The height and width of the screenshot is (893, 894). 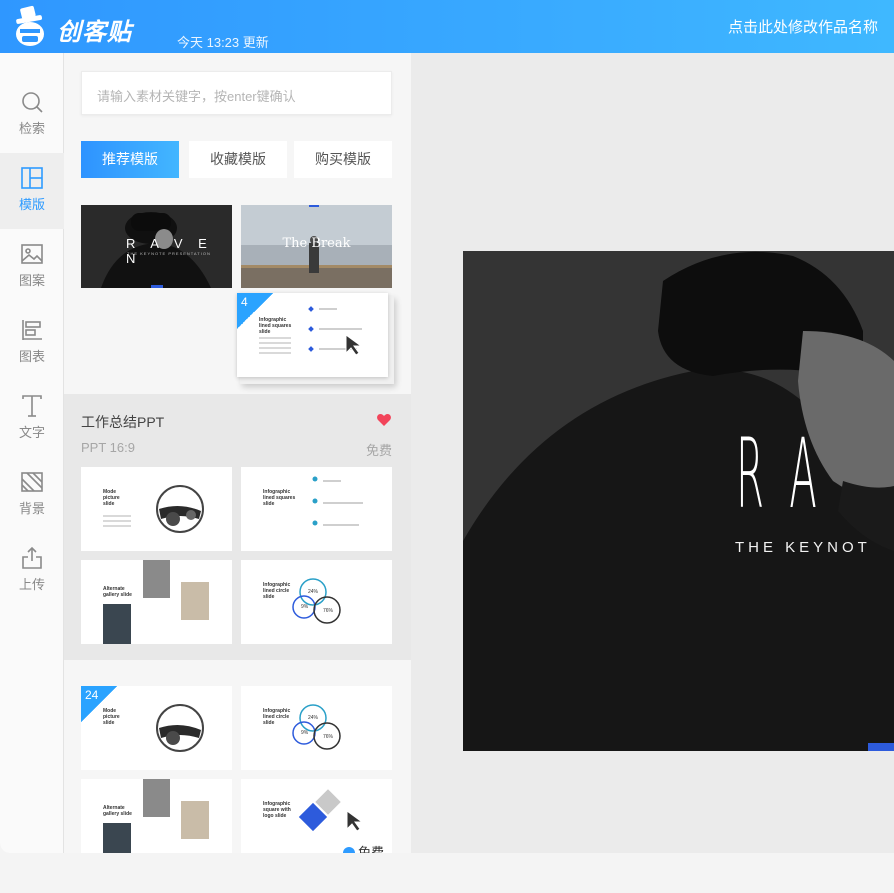 What do you see at coordinates (312, 335) in the screenshot?
I see `dragged-template-card: 4 Infographic lined squares slide` at bounding box center [312, 335].